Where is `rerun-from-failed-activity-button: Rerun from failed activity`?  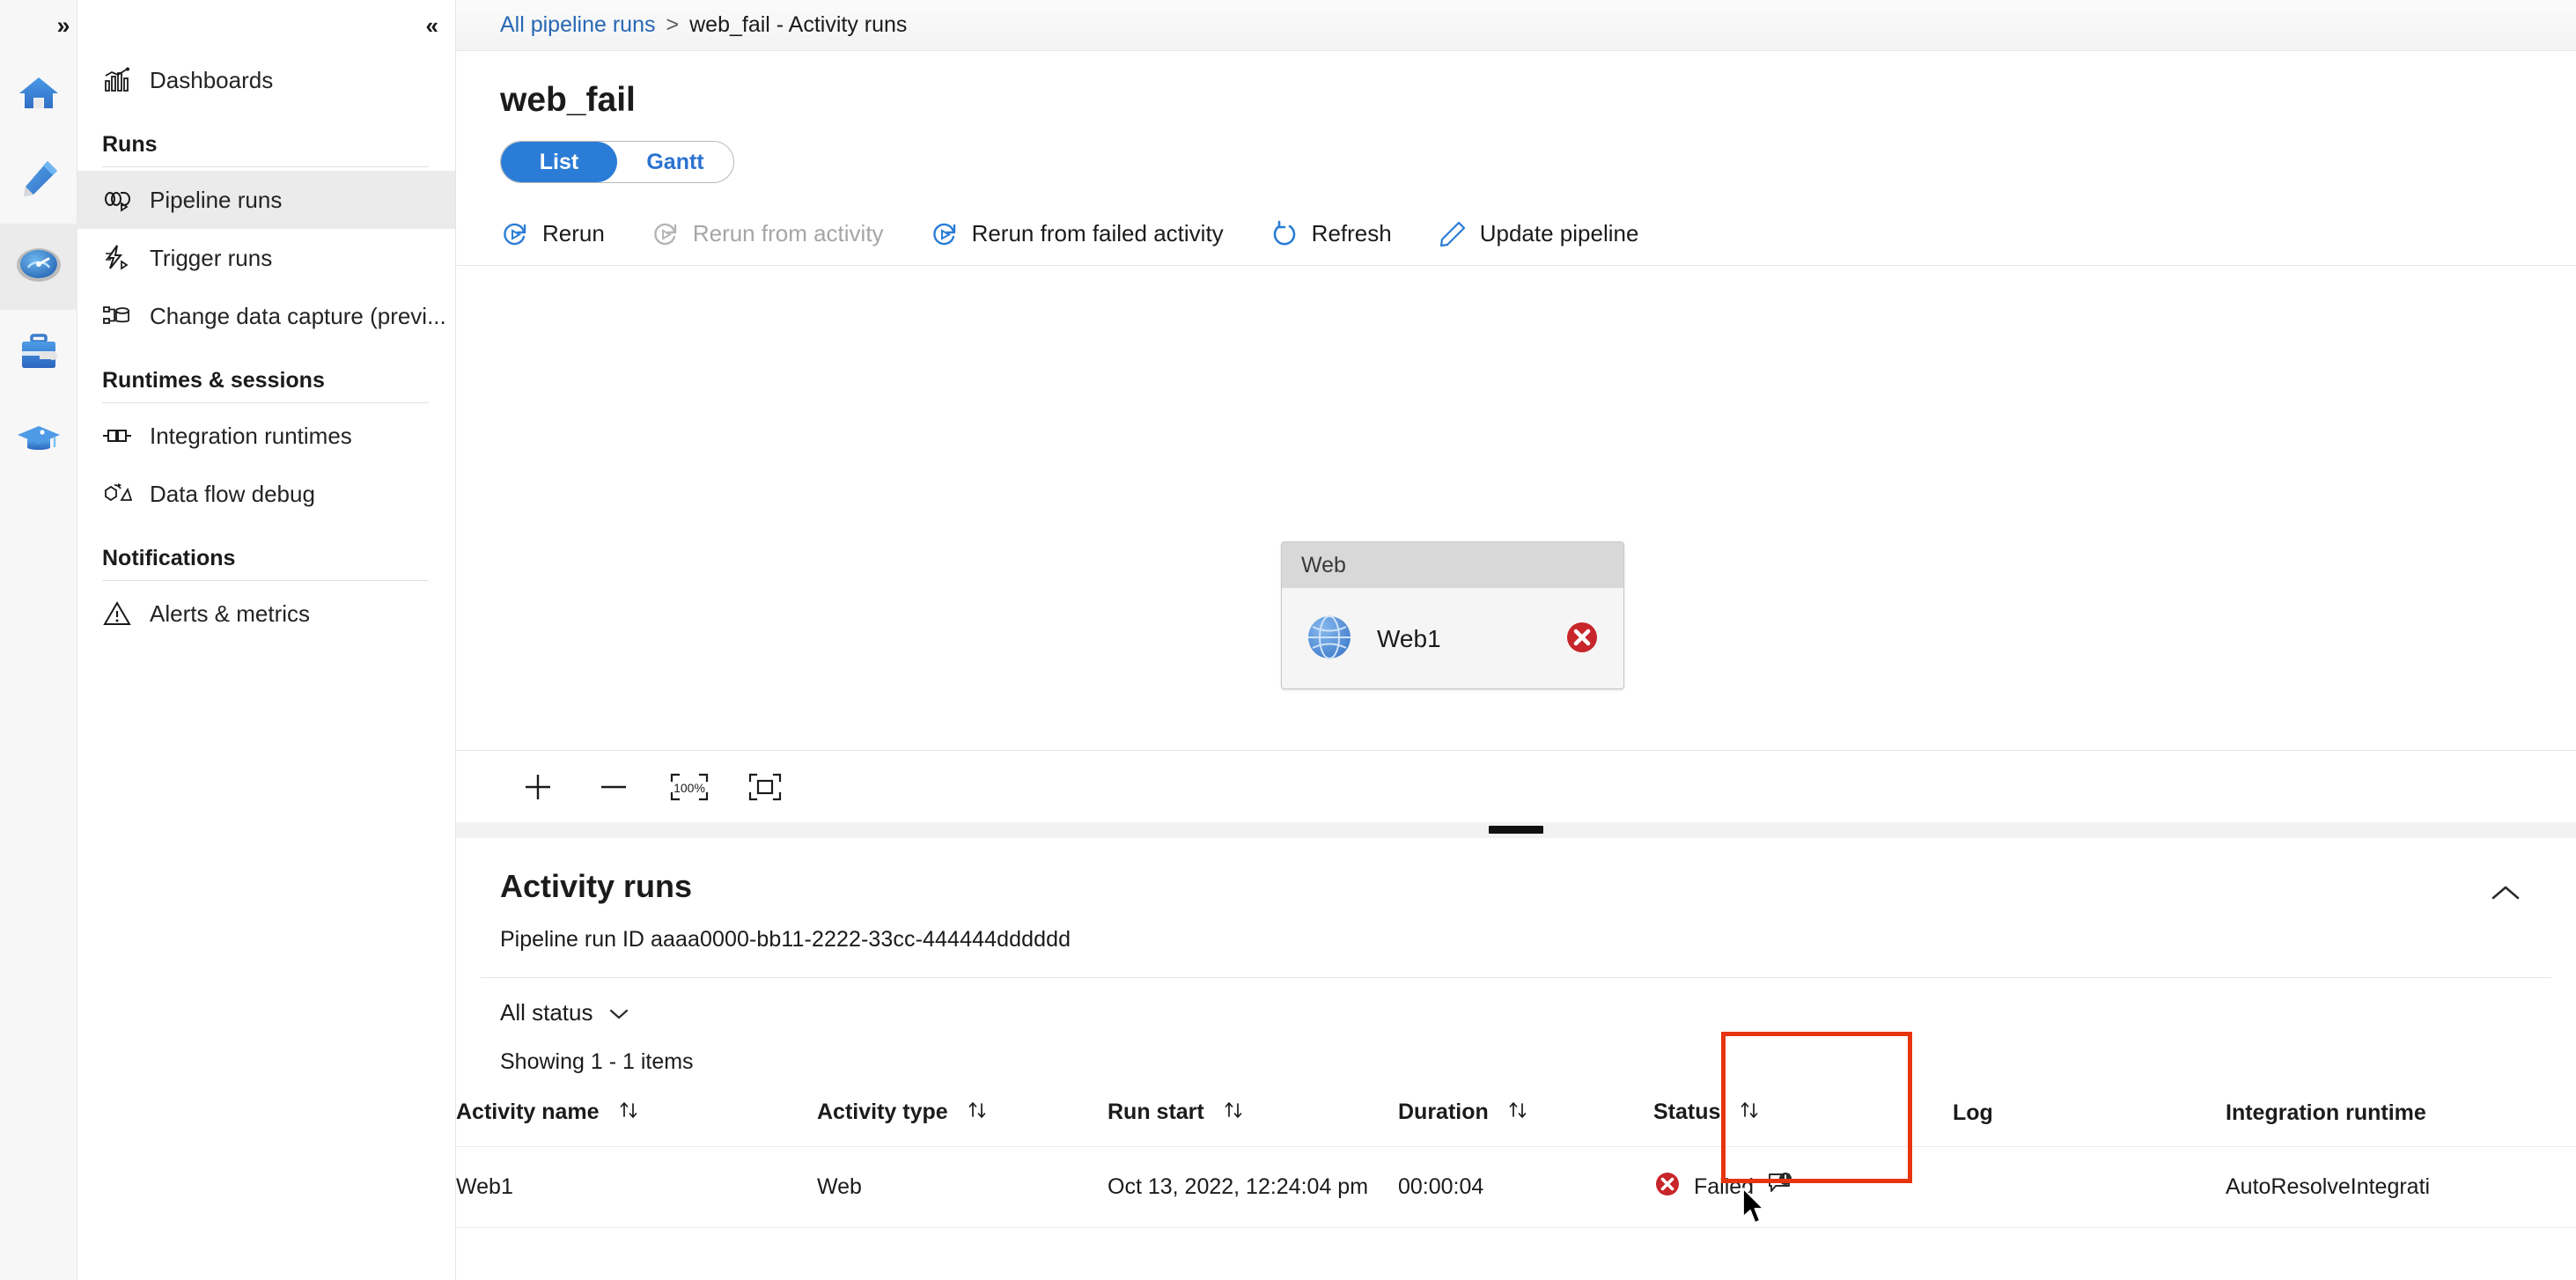
rerun-from-failed-activity-button: Rerun from failed activity is located at coordinates (1077, 233).